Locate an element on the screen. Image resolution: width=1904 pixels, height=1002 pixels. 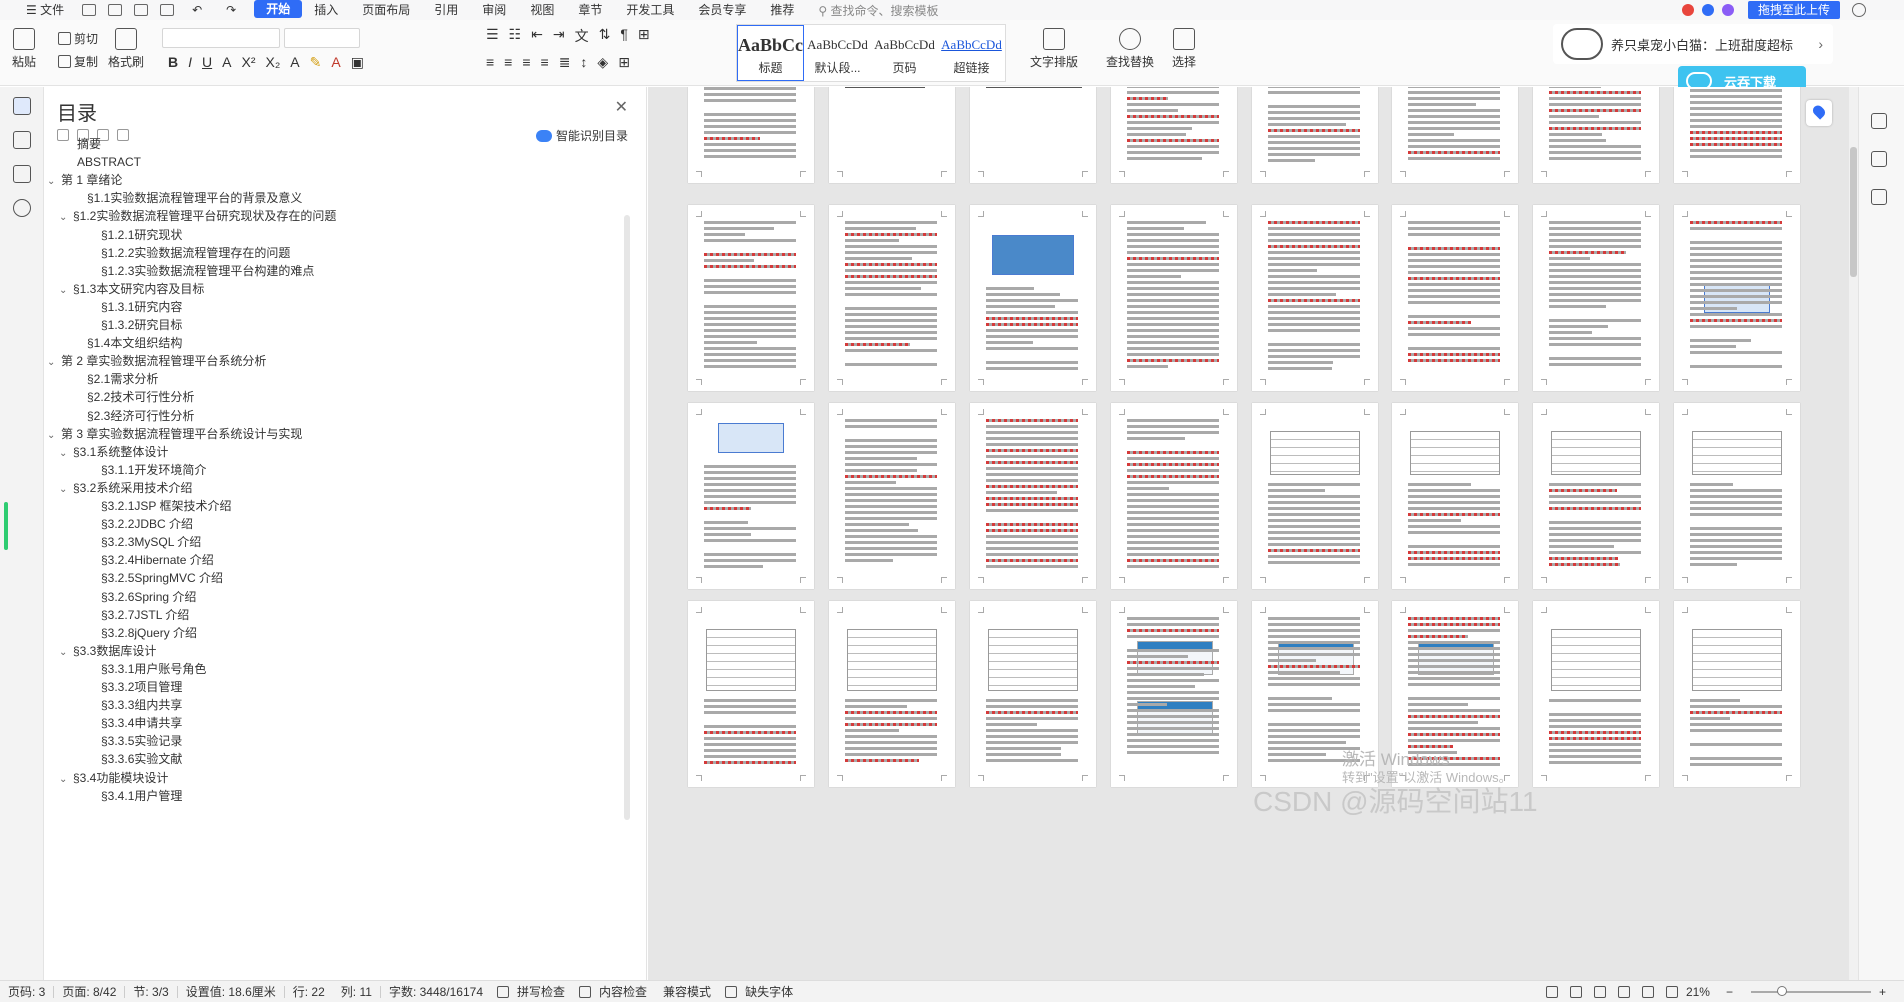
pen-icon is located at coordinates (1671, 991).